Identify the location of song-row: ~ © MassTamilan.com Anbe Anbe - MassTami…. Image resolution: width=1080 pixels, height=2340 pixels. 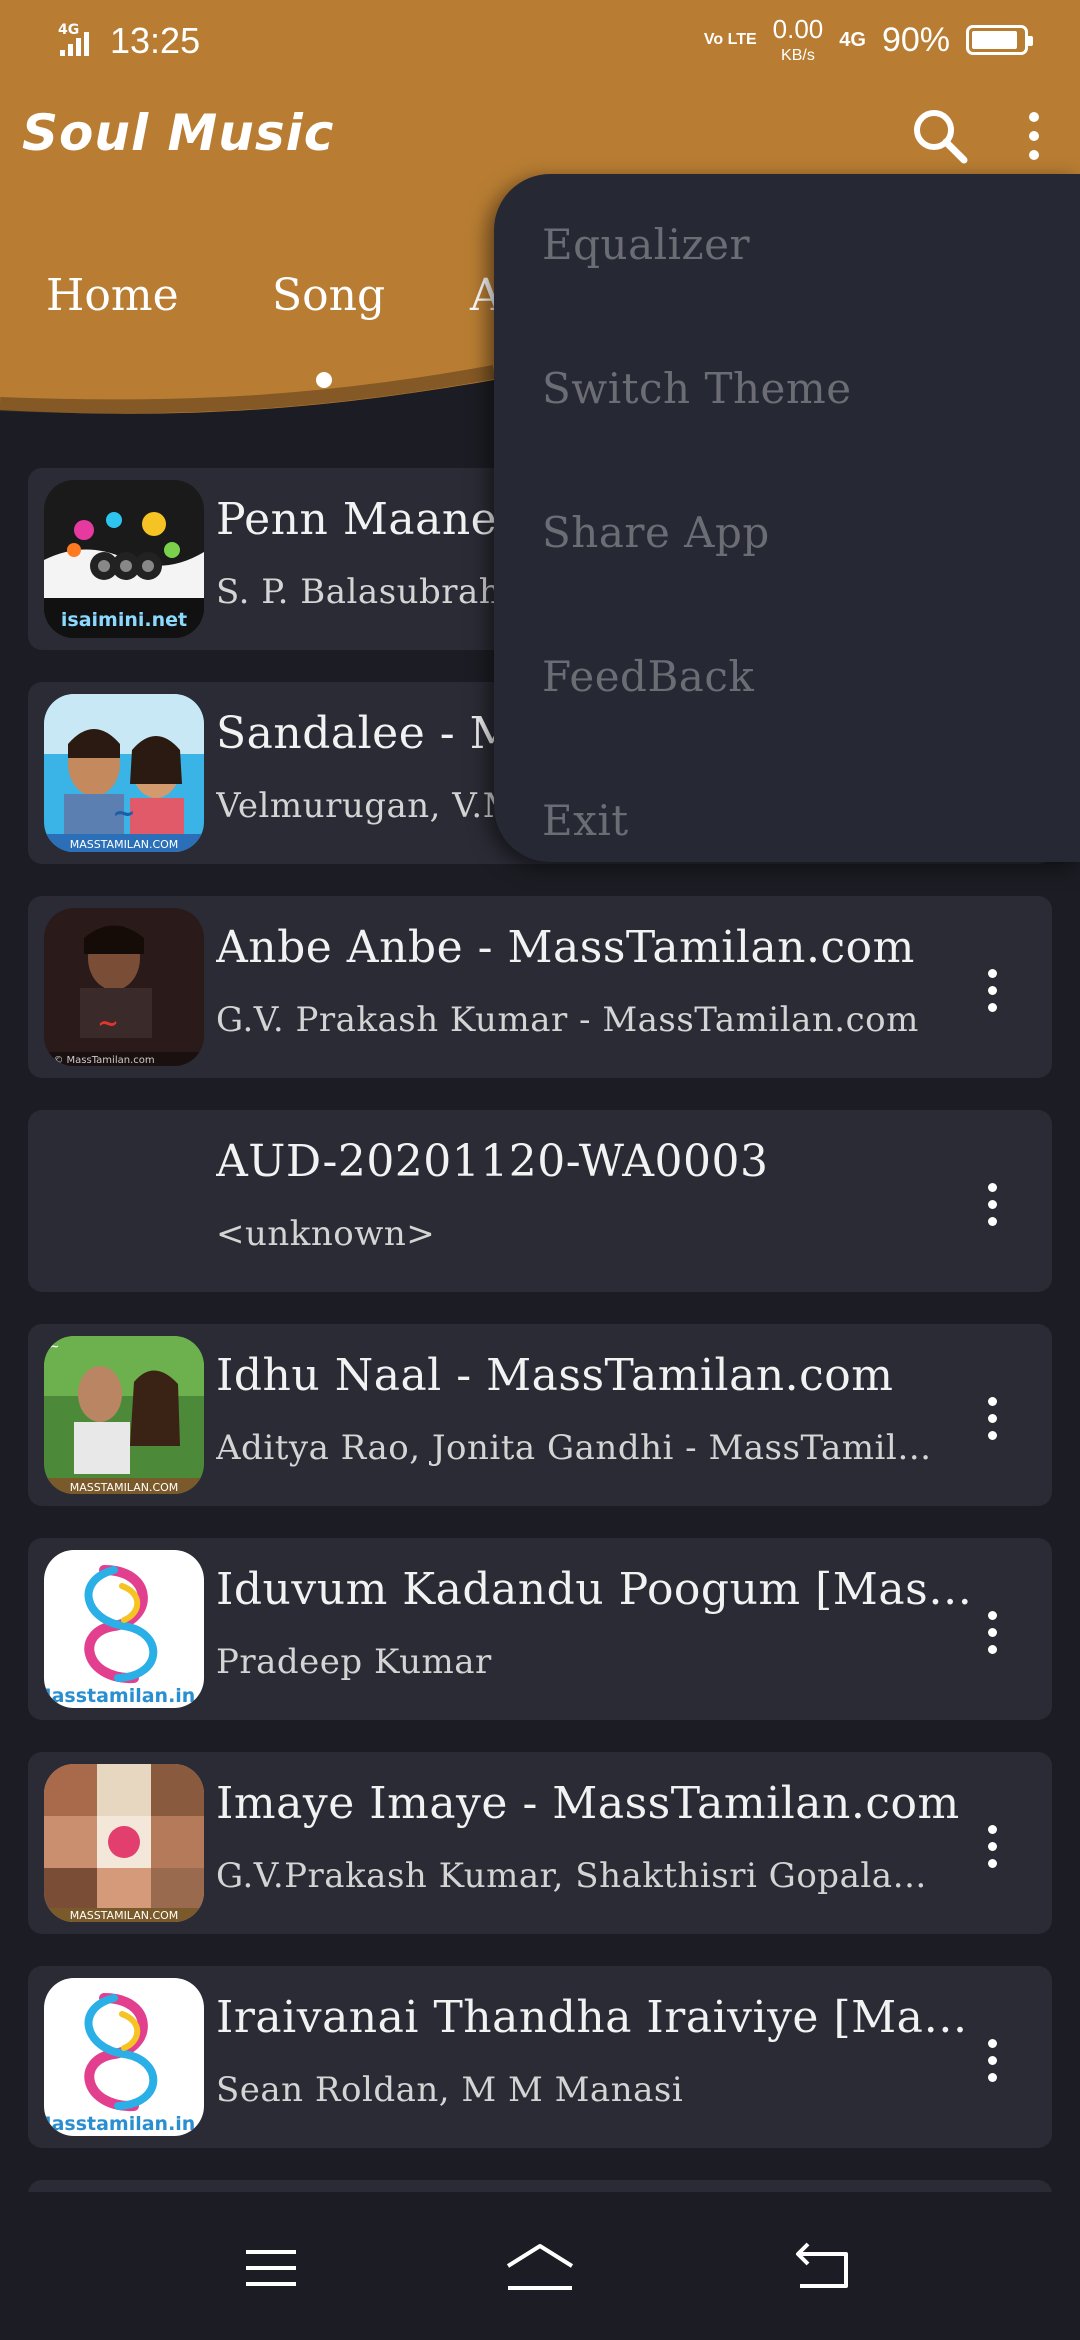
(540, 987).